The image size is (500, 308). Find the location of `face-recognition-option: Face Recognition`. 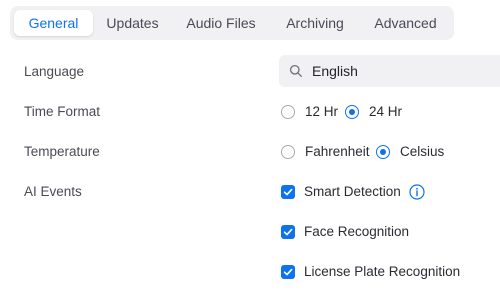

face-recognition-option: Face Recognition is located at coordinates (346, 233).